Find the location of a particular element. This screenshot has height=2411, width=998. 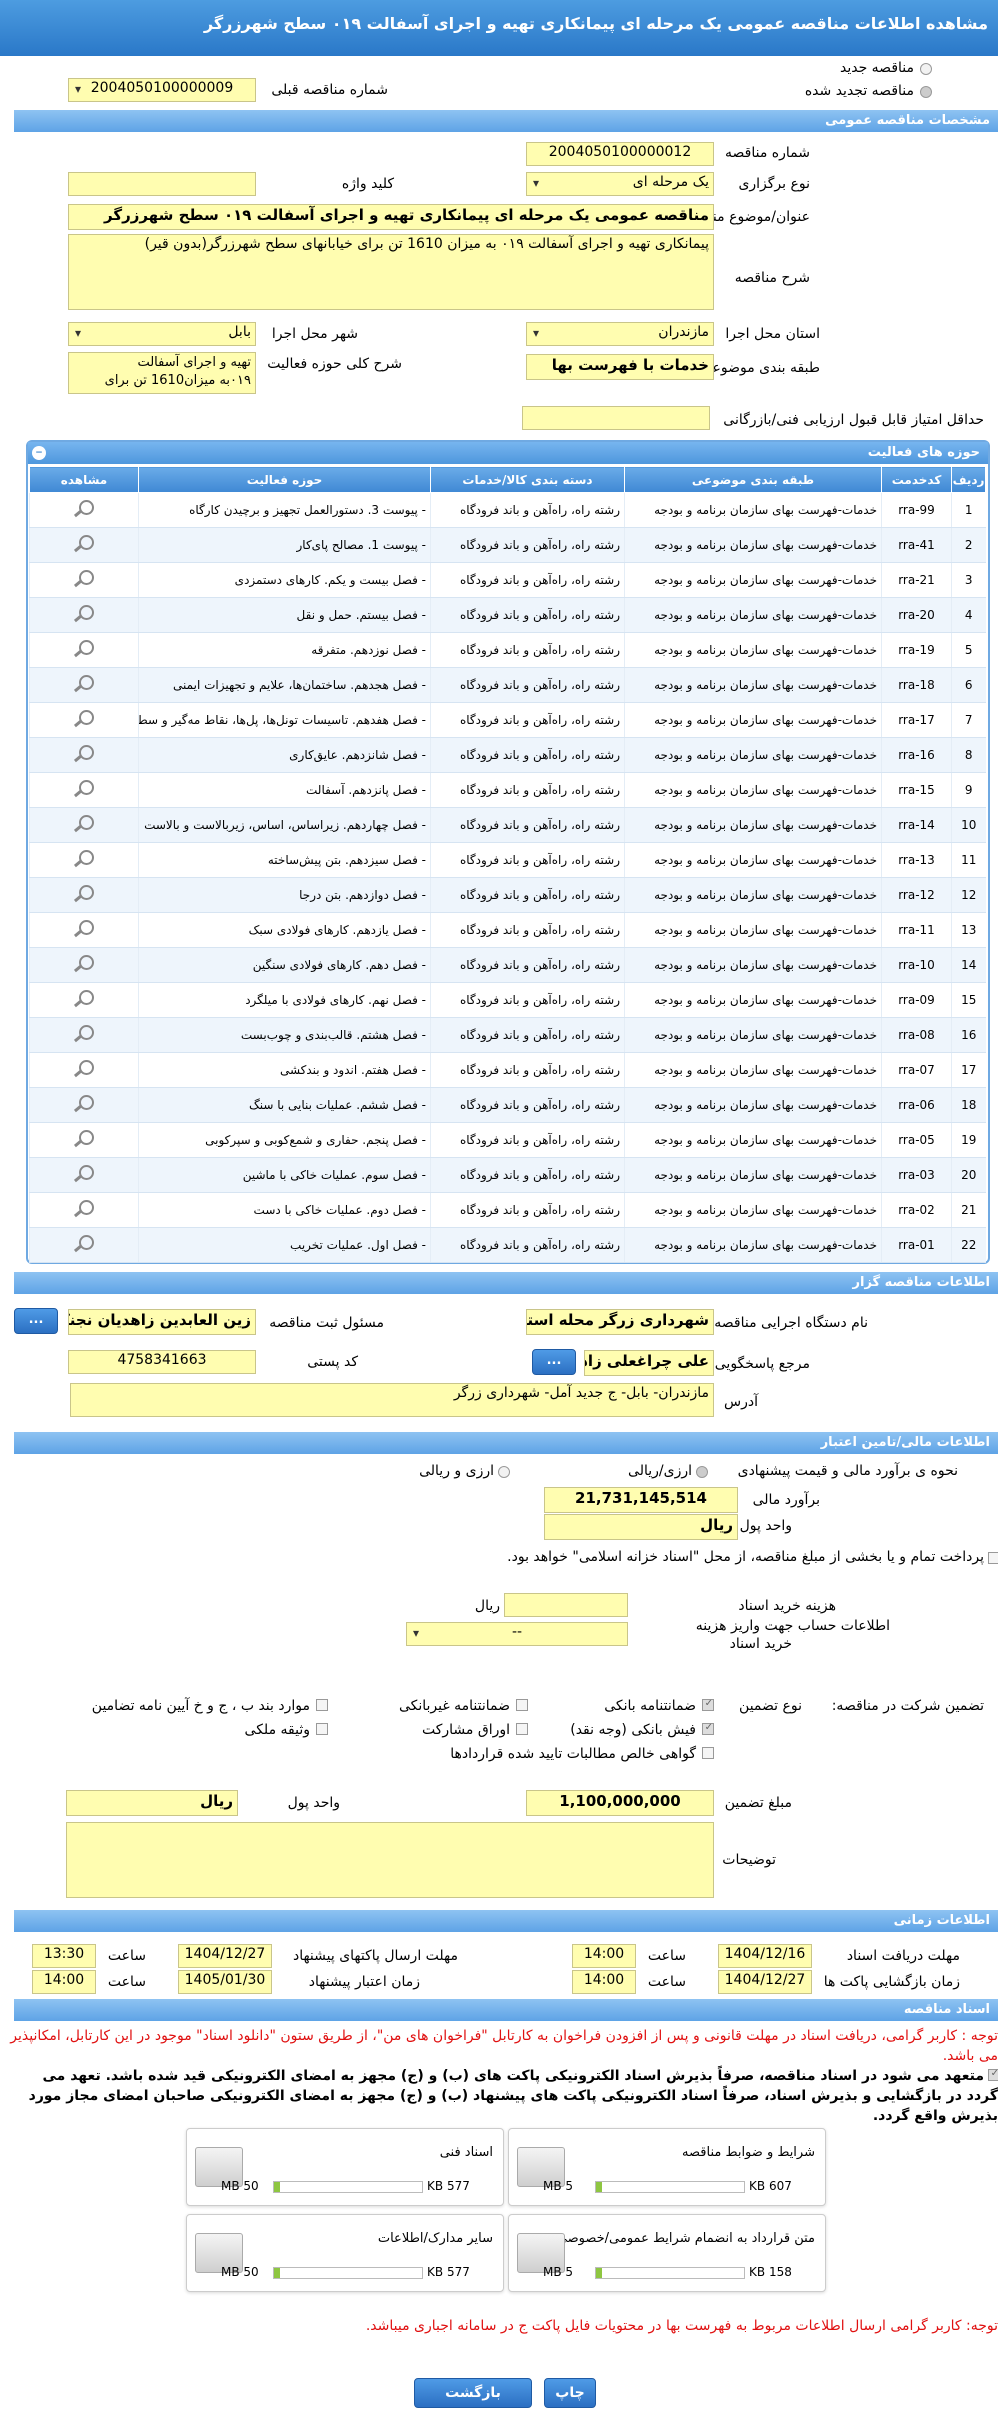

back-button: بازگشت is located at coordinates (473, 2393).